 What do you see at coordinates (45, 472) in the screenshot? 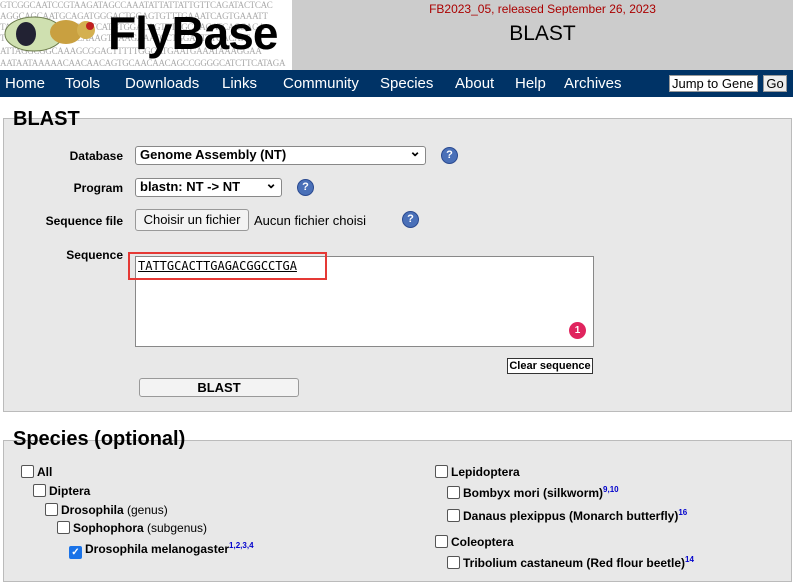
I see `species-name: All` at bounding box center [45, 472].